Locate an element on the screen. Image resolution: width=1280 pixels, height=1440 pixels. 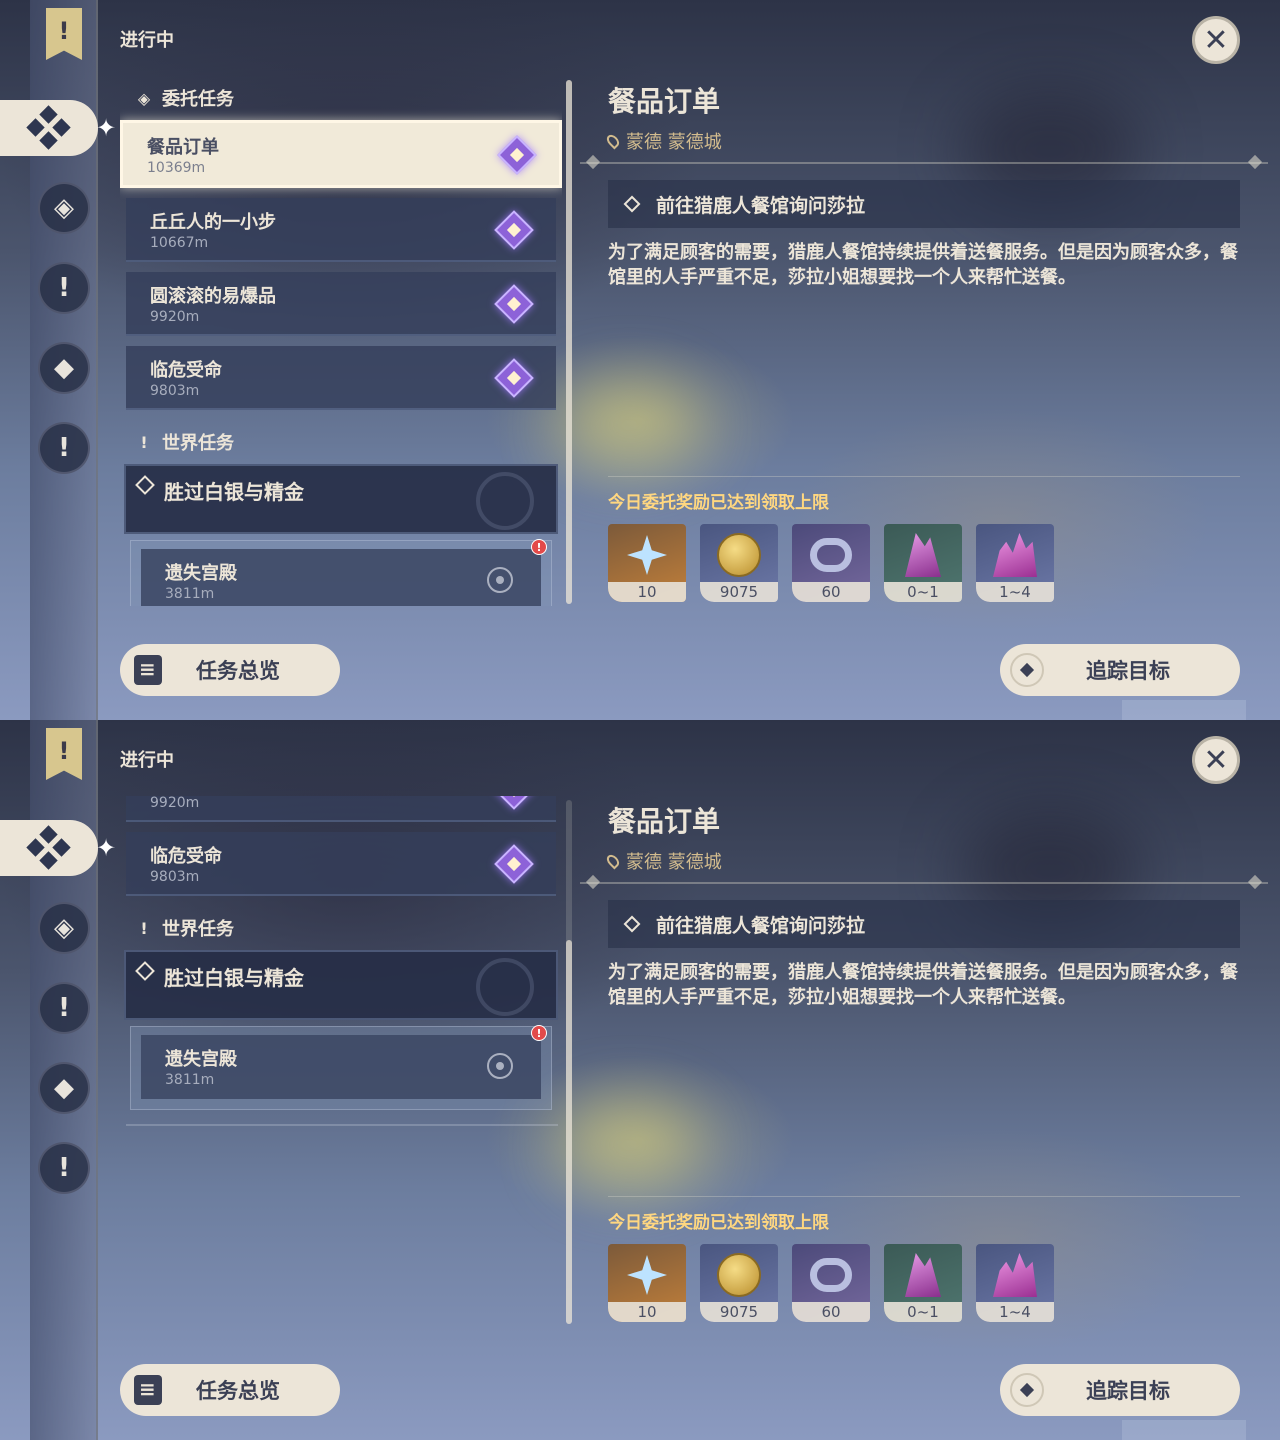
button-label: 追踪目标 is located at coordinates (1128, 1391).